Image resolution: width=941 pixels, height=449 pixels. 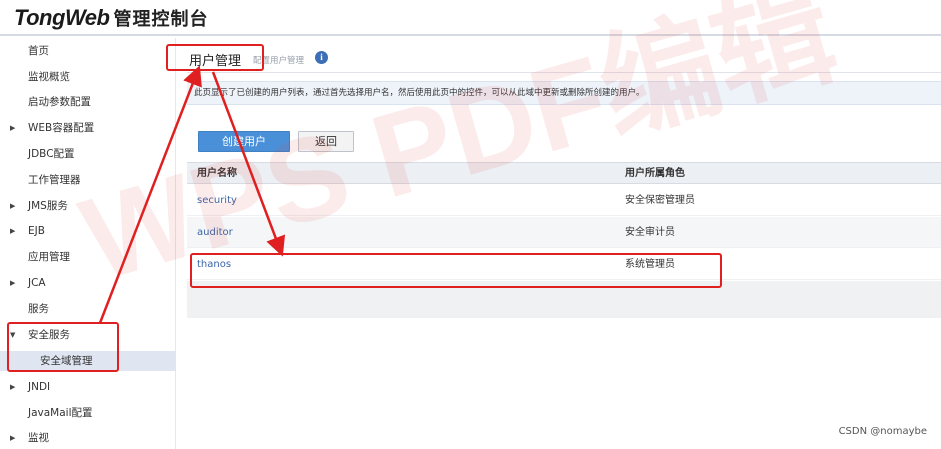 What do you see at coordinates (564, 232) in the screenshot?
I see `table-row: auditor 安全审计员` at bounding box center [564, 232].